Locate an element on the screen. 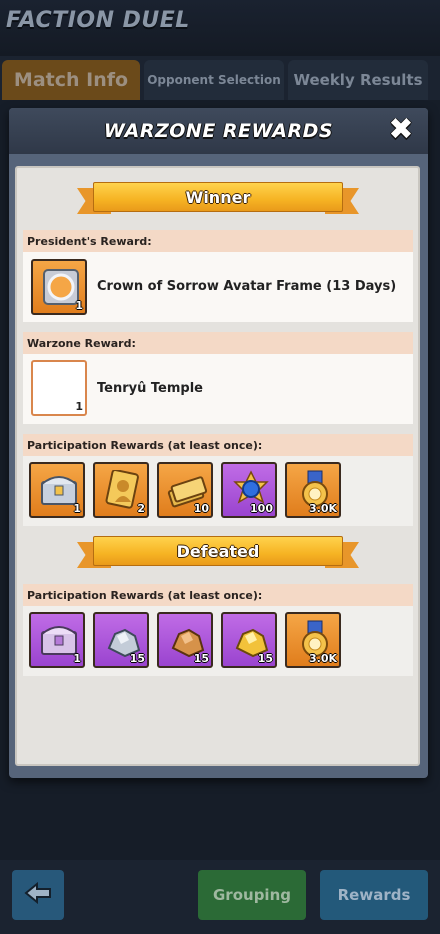  avatar-frame-name: Crown of Sorrow Avatar Frame (13 Days) is located at coordinates (247, 286).